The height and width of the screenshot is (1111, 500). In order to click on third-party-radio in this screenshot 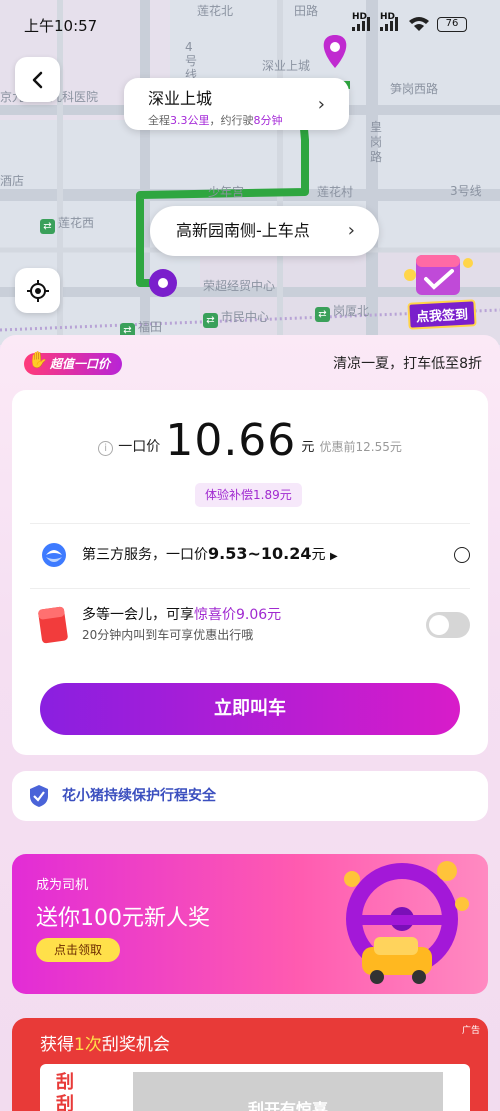, I will do `click(462, 555)`.